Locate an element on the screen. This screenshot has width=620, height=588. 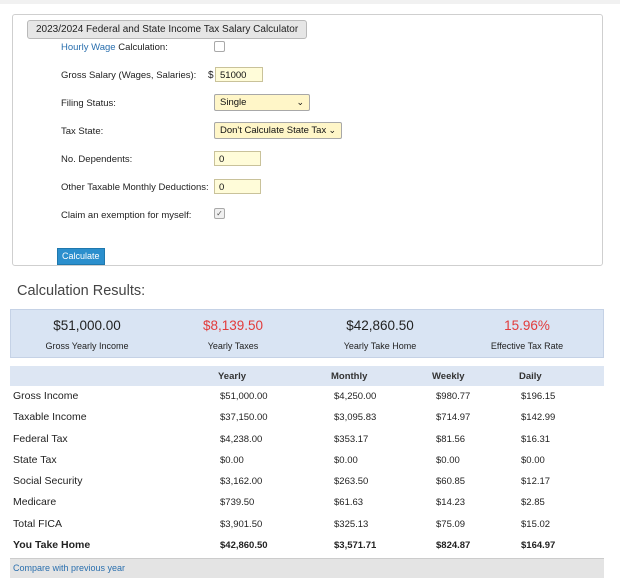
row-label: You Take Home is located at coordinates (52, 545).